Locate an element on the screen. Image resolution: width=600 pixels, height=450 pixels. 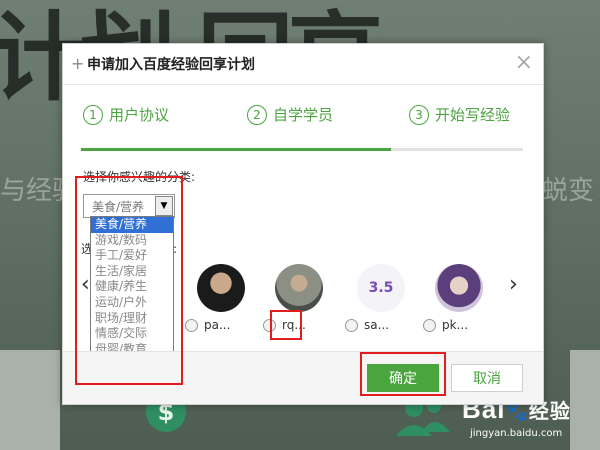
category-option: 运动/户外 is located at coordinates (132, 303).